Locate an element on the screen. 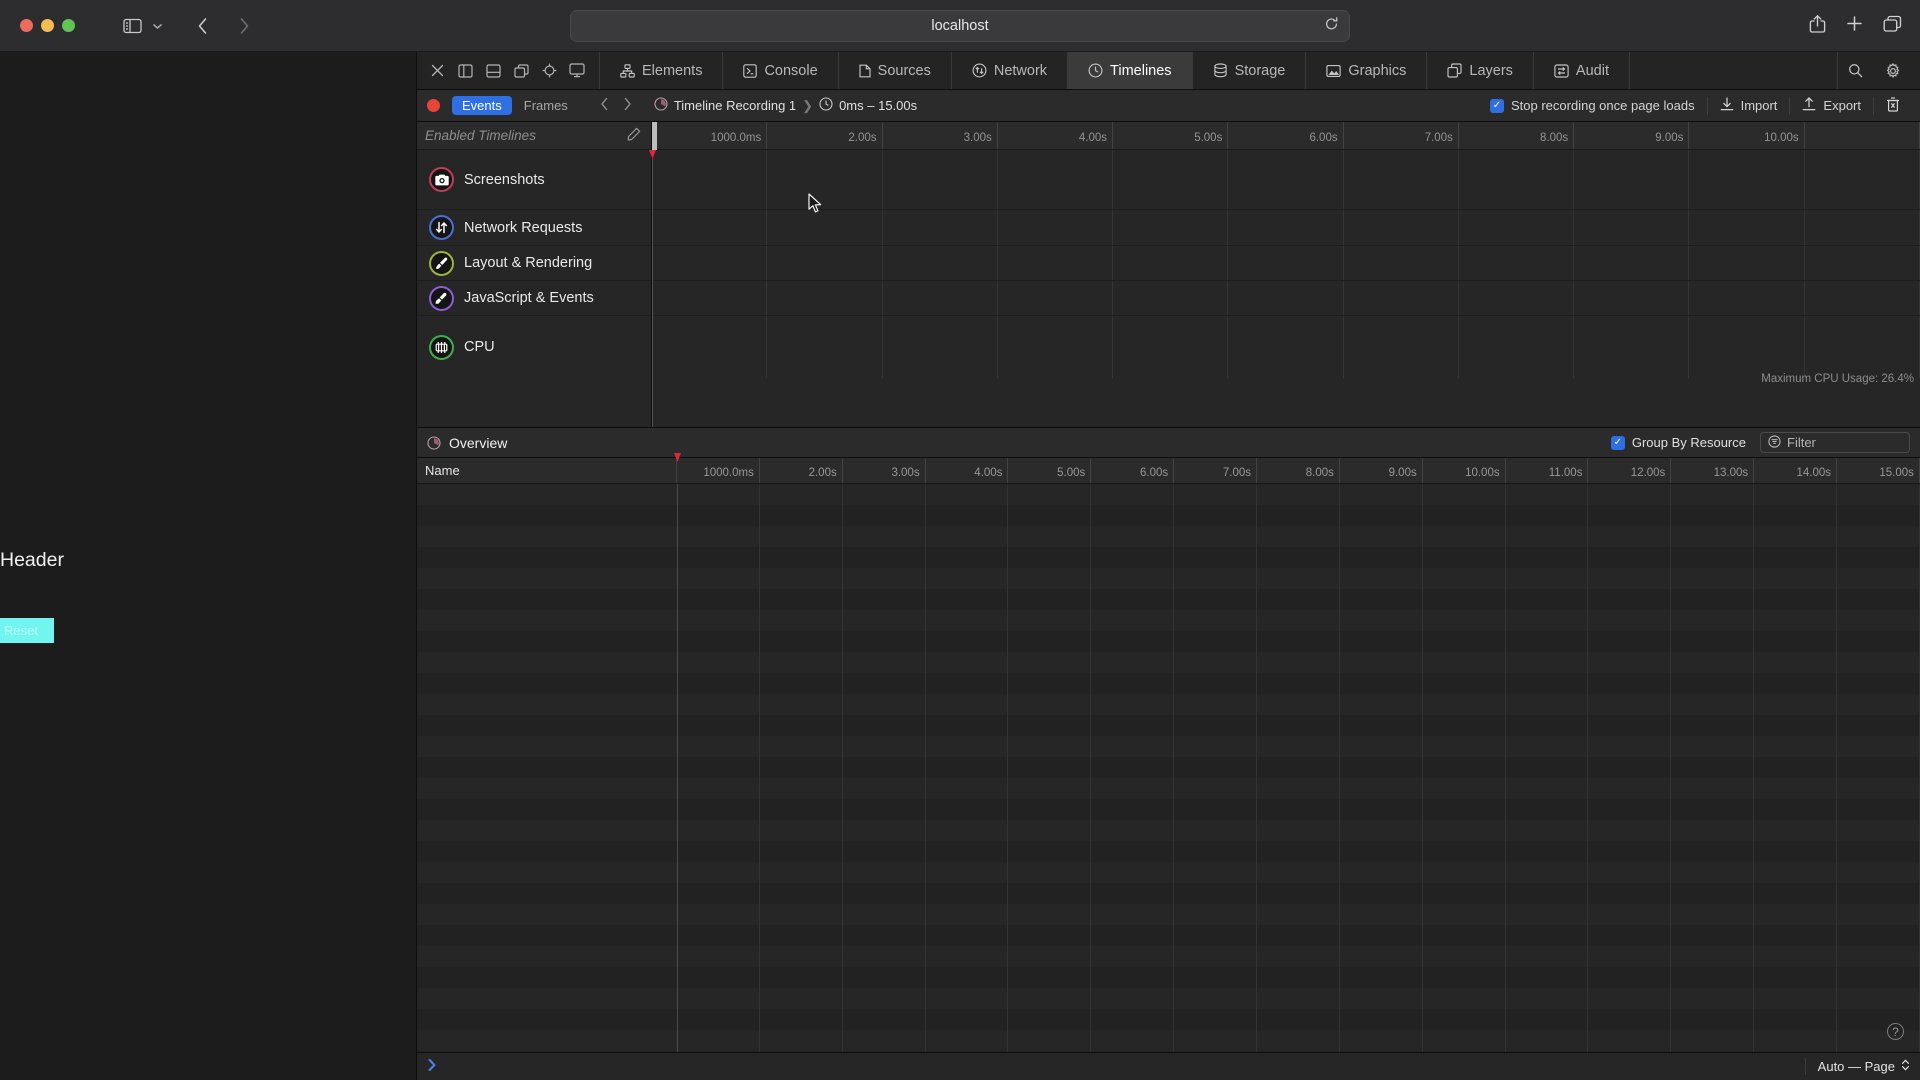  forward-button is located at coordinates (244, 26).